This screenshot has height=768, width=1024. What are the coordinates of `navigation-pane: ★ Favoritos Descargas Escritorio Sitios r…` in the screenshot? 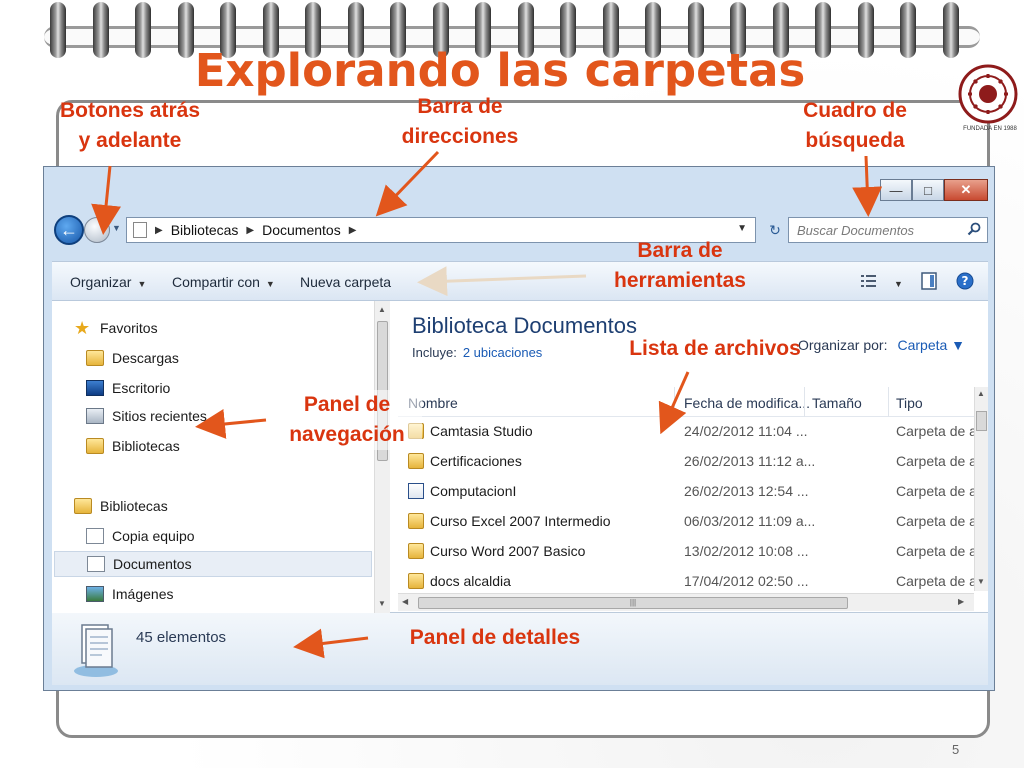 It's located at (221, 457).